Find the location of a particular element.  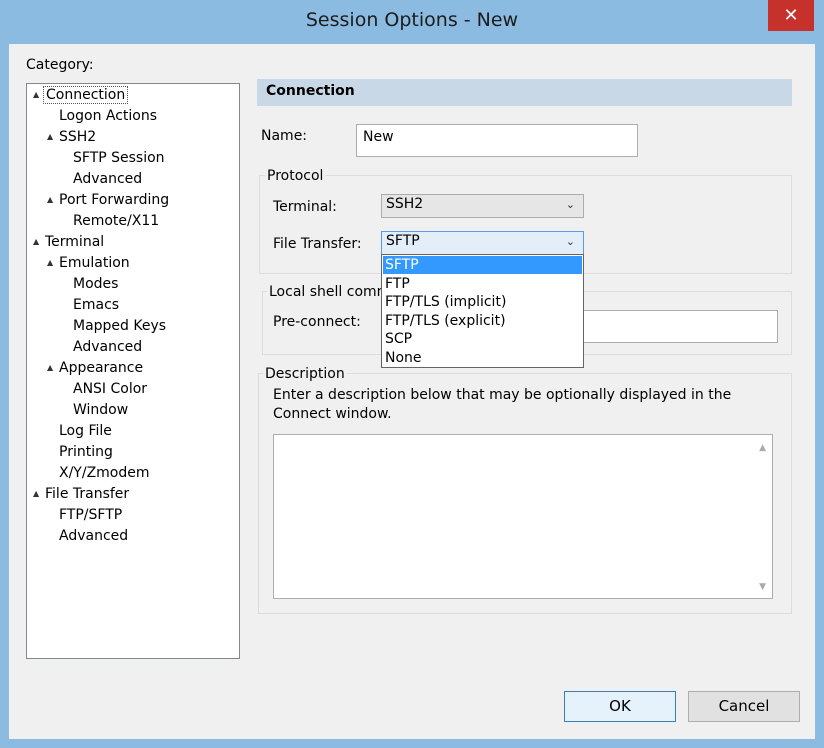

description-textarea: ▲ ▼ is located at coordinates (523, 516).